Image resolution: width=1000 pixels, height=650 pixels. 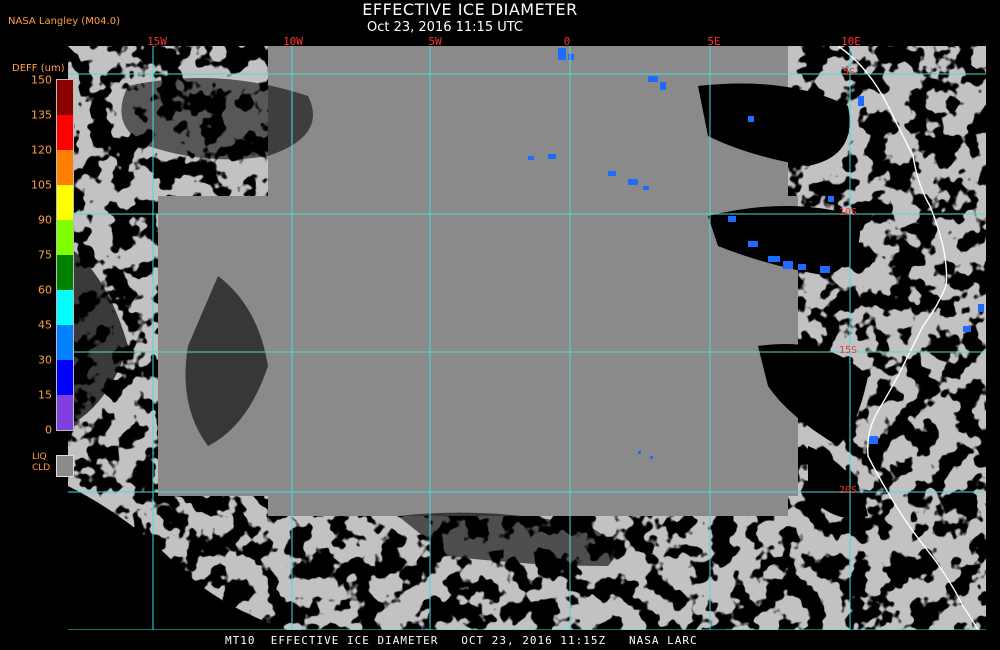 I want to click on legend-tick: 45, so click(x=45, y=325).